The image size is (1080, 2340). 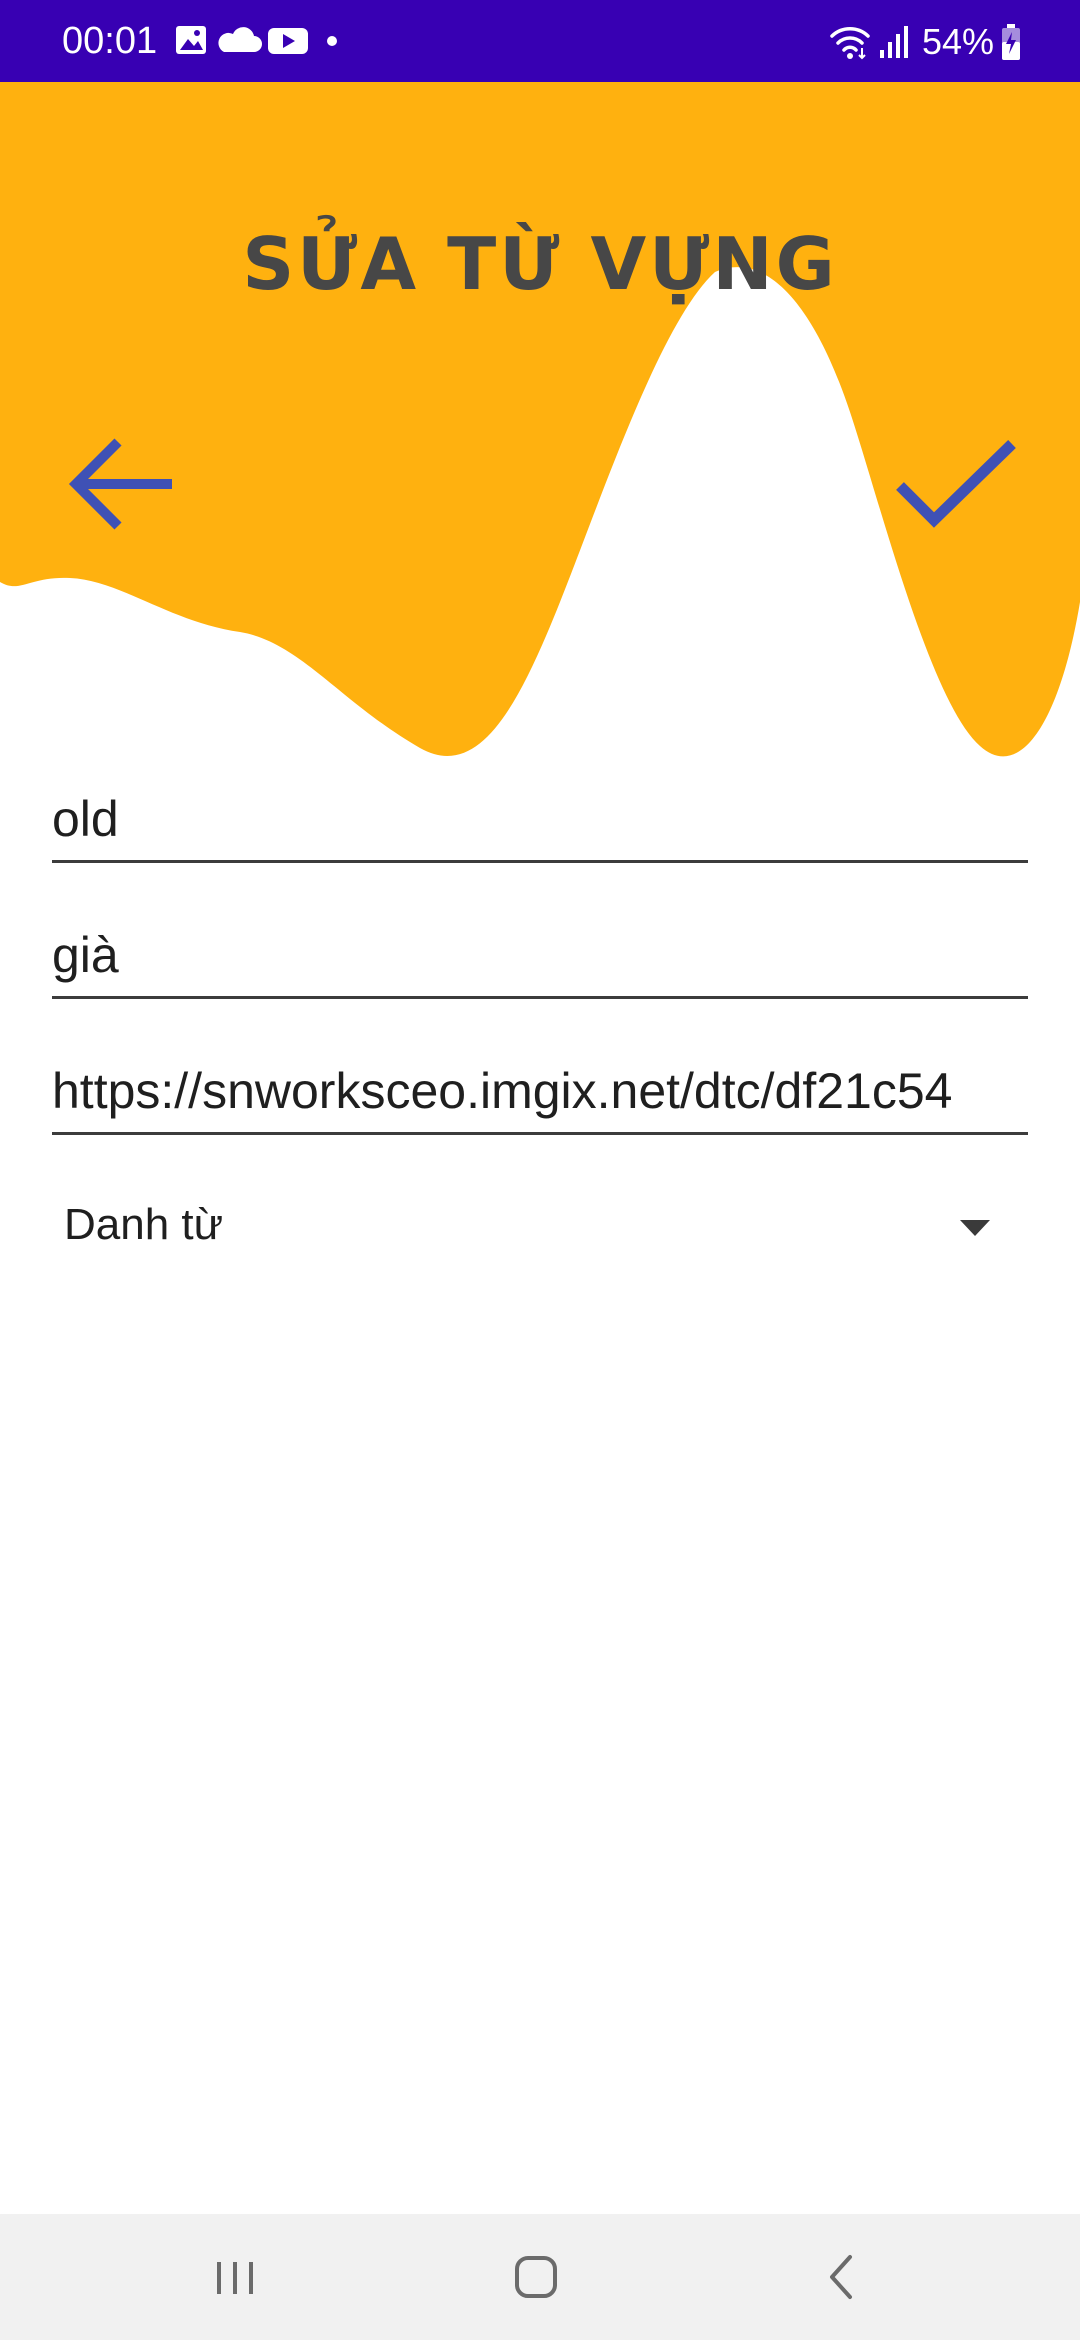 I want to click on meaning-field, so click(x=540, y=947).